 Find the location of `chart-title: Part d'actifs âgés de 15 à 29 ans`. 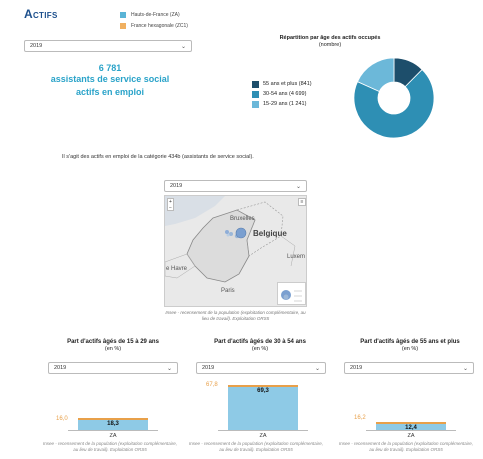

chart-title: Part d'actifs âgés de 15 à 29 ans is located at coordinates (113, 342).